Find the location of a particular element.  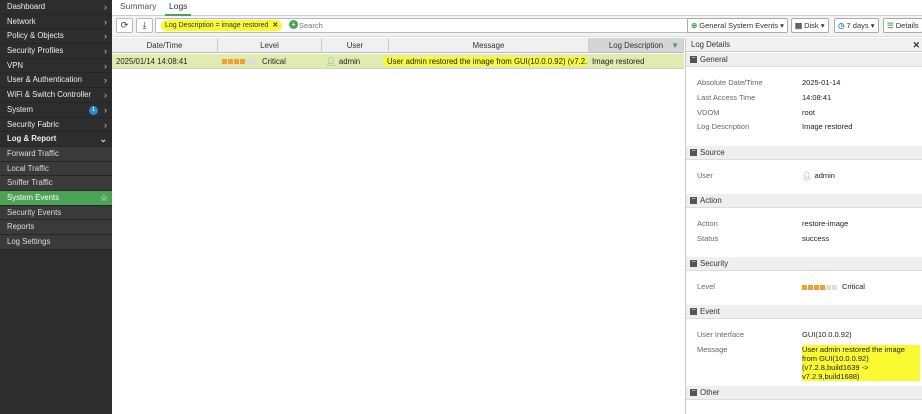

search-box: Log Description = image restored✕ + ⌕ is located at coordinates (425, 25).